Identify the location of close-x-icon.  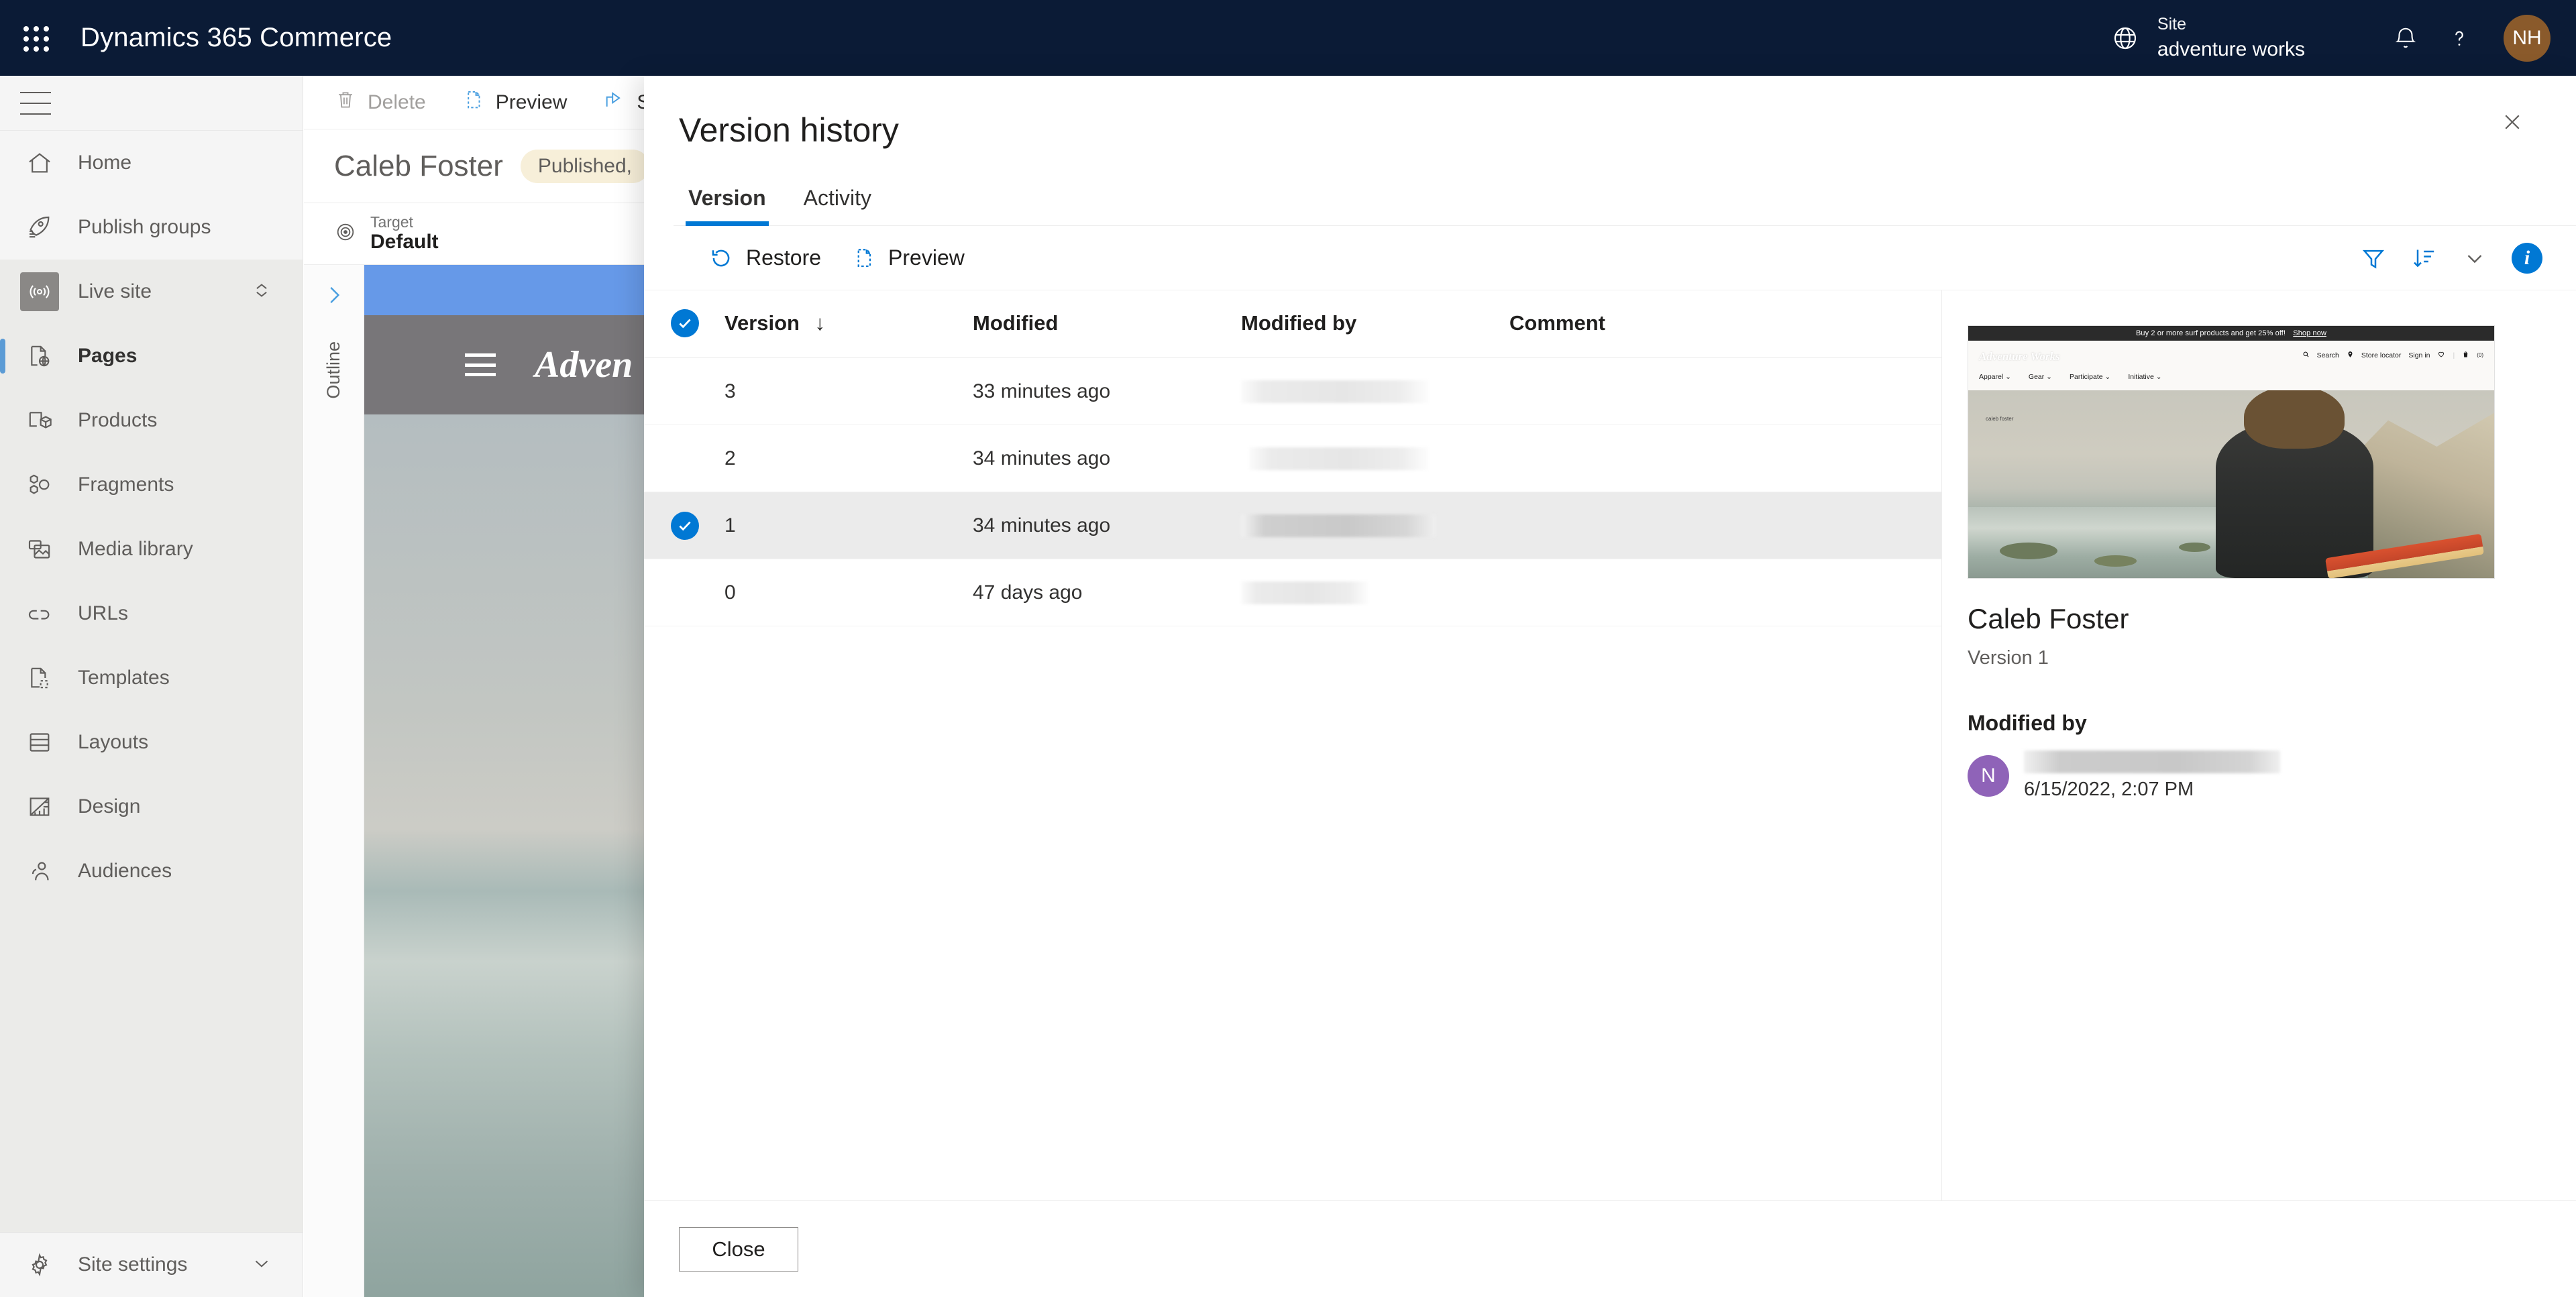
(2512, 122).